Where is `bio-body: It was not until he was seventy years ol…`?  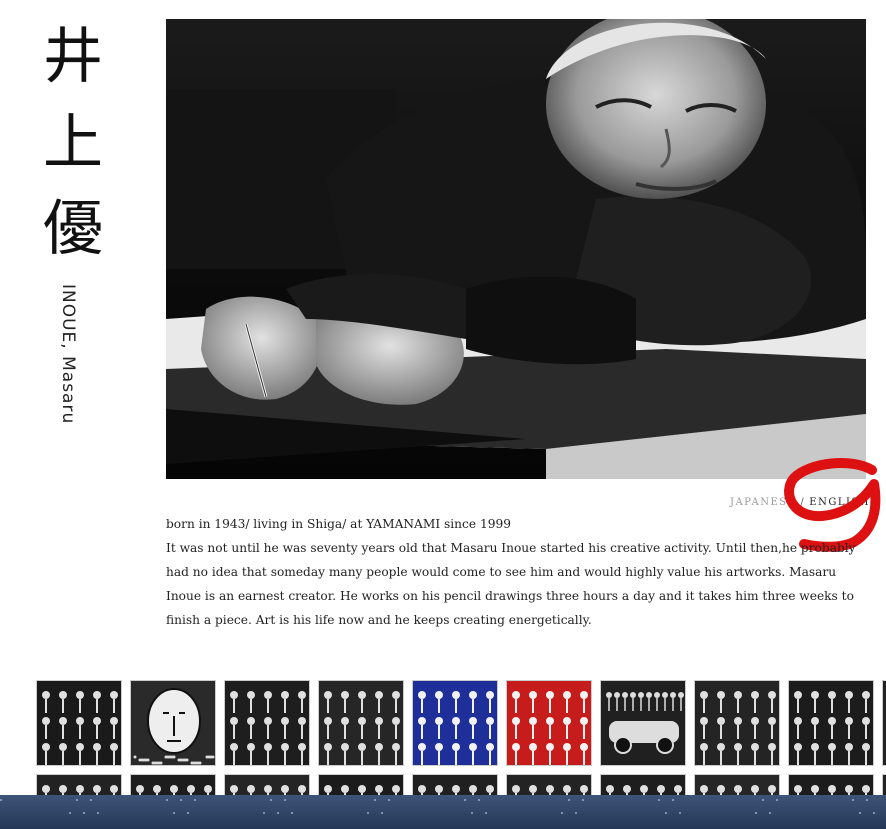 bio-body: It was not until he was seventy years ol… is located at coordinates (511, 584).